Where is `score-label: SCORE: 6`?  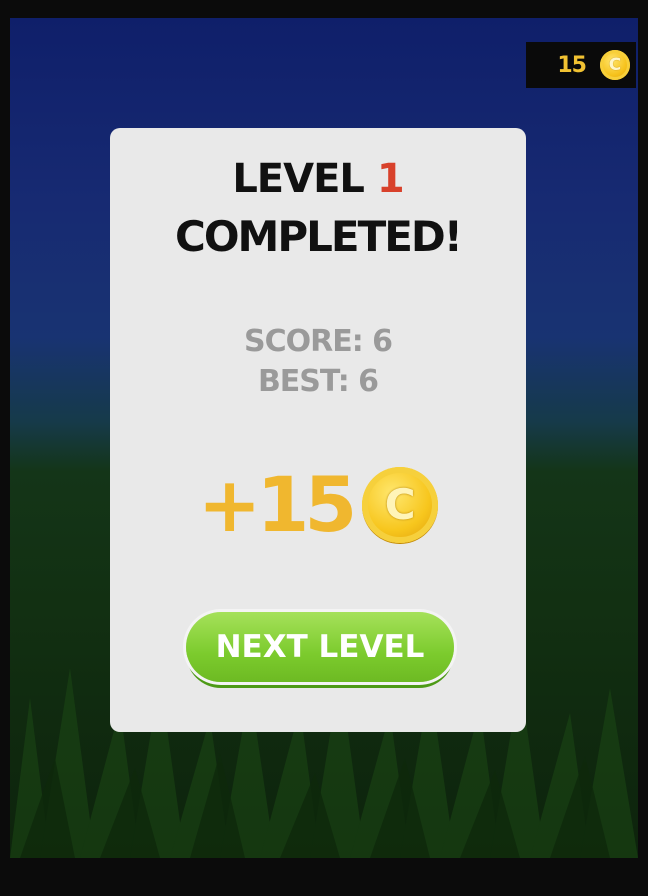
score-label: SCORE: 6 is located at coordinates (318, 341).